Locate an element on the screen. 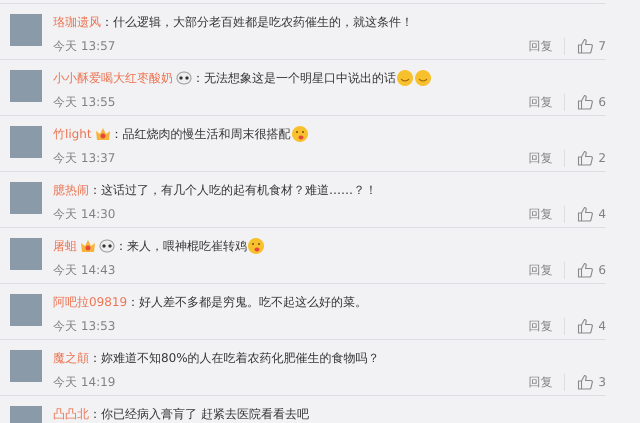 This screenshot has width=640, height=423. comment-text: ：什么逻辑，大部分老百姓都是吃农药催生的，就这条件！ is located at coordinates (257, 22).